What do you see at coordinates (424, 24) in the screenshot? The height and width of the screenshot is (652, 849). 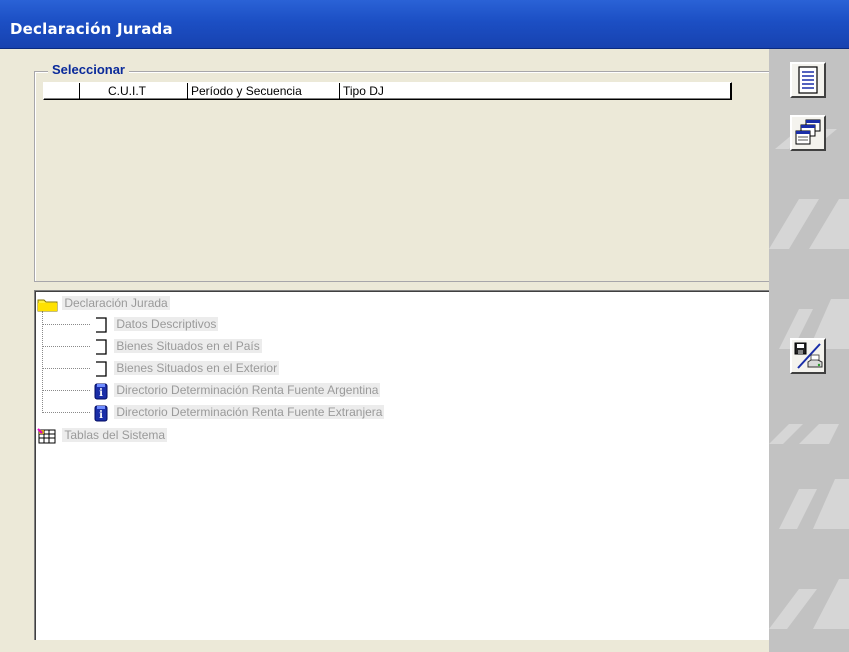 I see `title-bar: Declaración Jurada` at bounding box center [424, 24].